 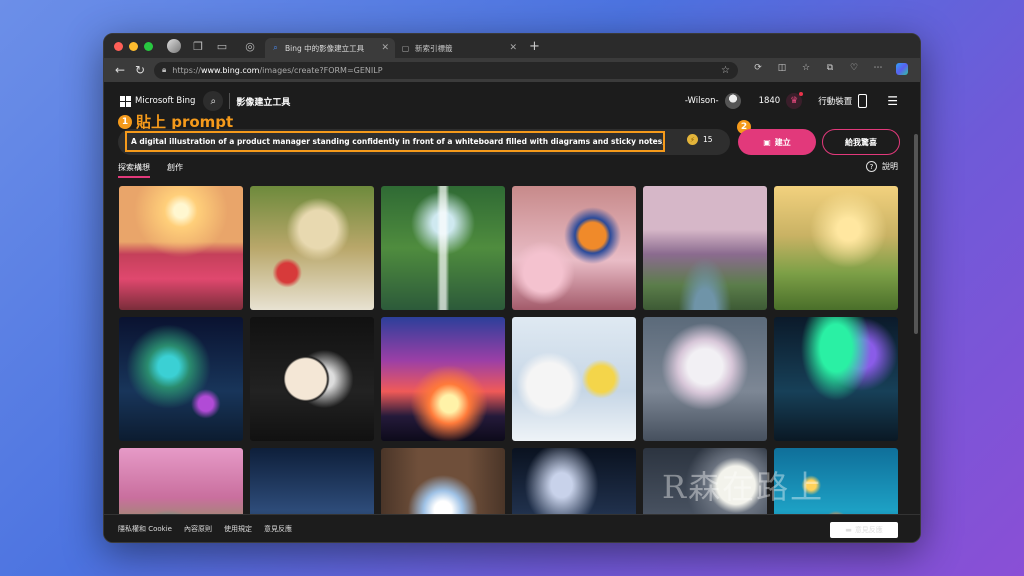 I want to click on chat-bubble-icon: ▬, so click(x=848, y=530).